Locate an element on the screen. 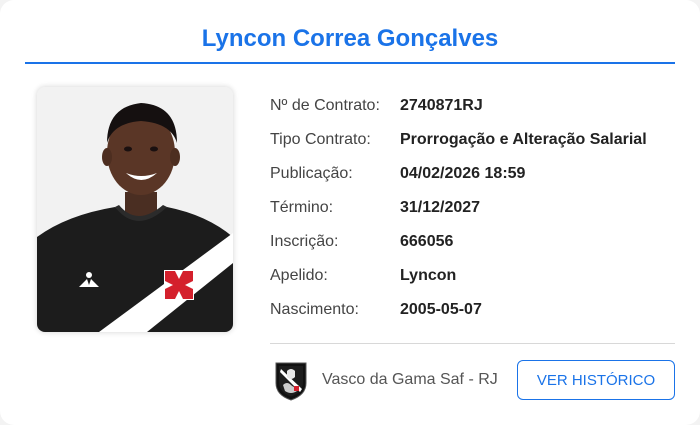 The image size is (700, 425). view-history-button: VER HISTÓRICO is located at coordinates (596, 380).